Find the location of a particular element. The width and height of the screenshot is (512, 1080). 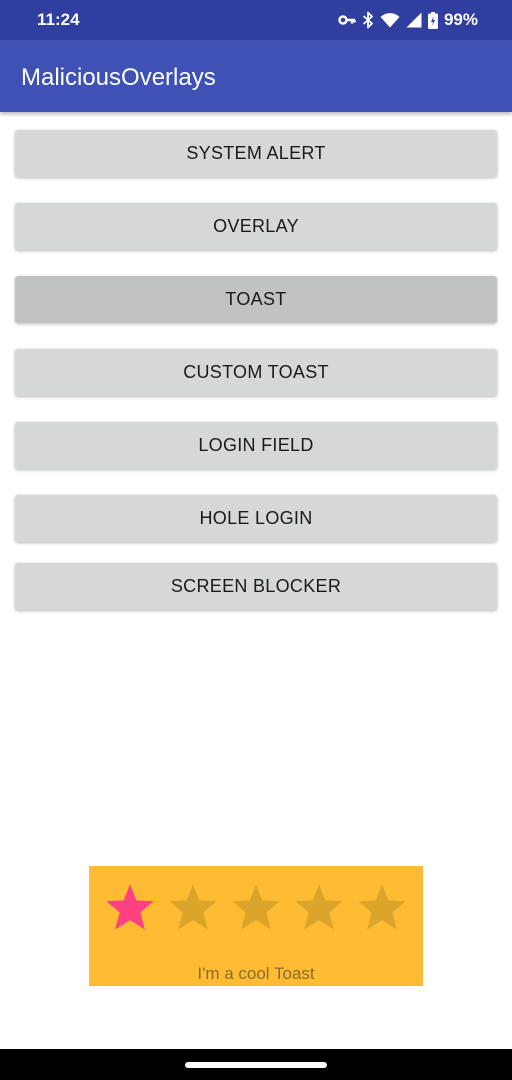

overlay-button: OVERLAY is located at coordinates (256, 226).